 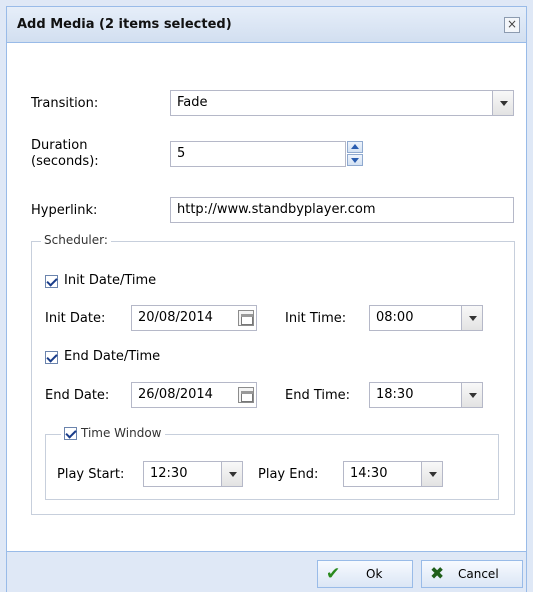 I want to click on init-datetime-checkbox, so click(x=51, y=281).